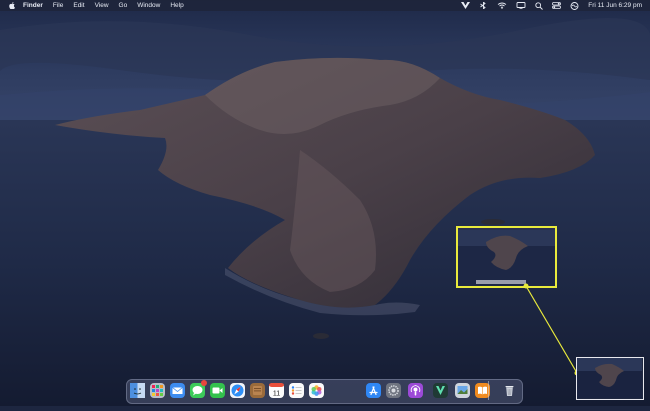 The height and width of the screenshot is (411, 650). What do you see at coordinates (276, 394) in the screenshot?
I see `calendar-day-text: 11` at bounding box center [276, 394].